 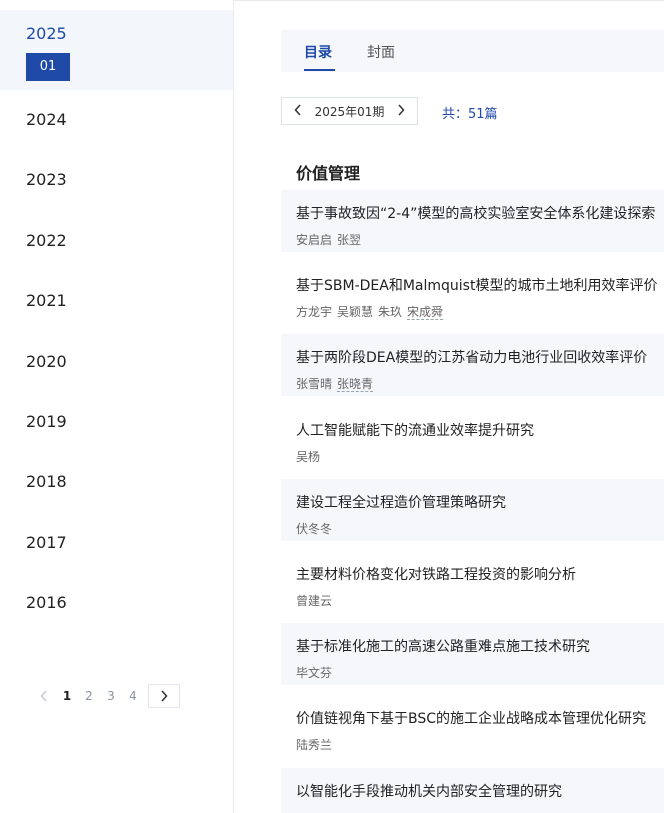 What do you see at coordinates (46, 481) in the screenshot?
I see `year-item: 2018` at bounding box center [46, 481].